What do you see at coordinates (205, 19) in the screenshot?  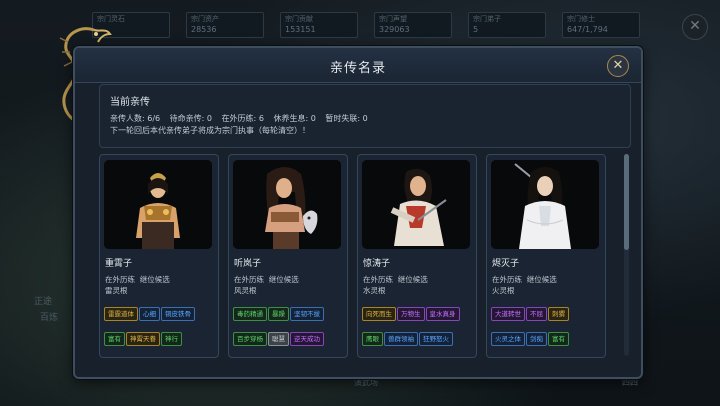 I see `bg-stat-label: 宗门资产` at bounding box center [205, 19].